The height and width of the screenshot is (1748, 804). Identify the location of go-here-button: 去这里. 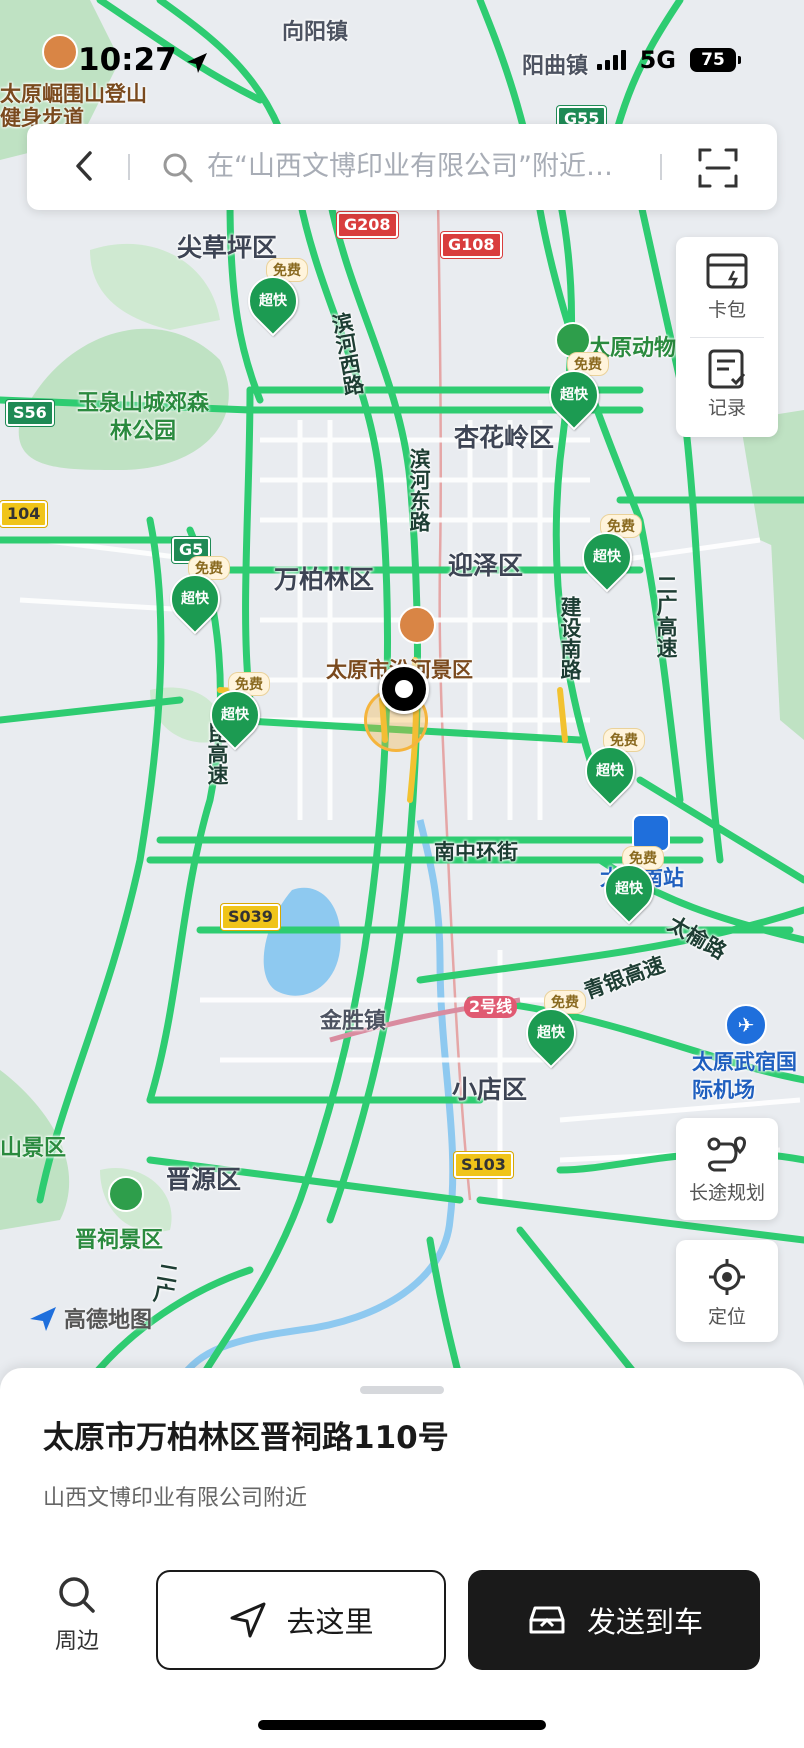
(301, 1620).